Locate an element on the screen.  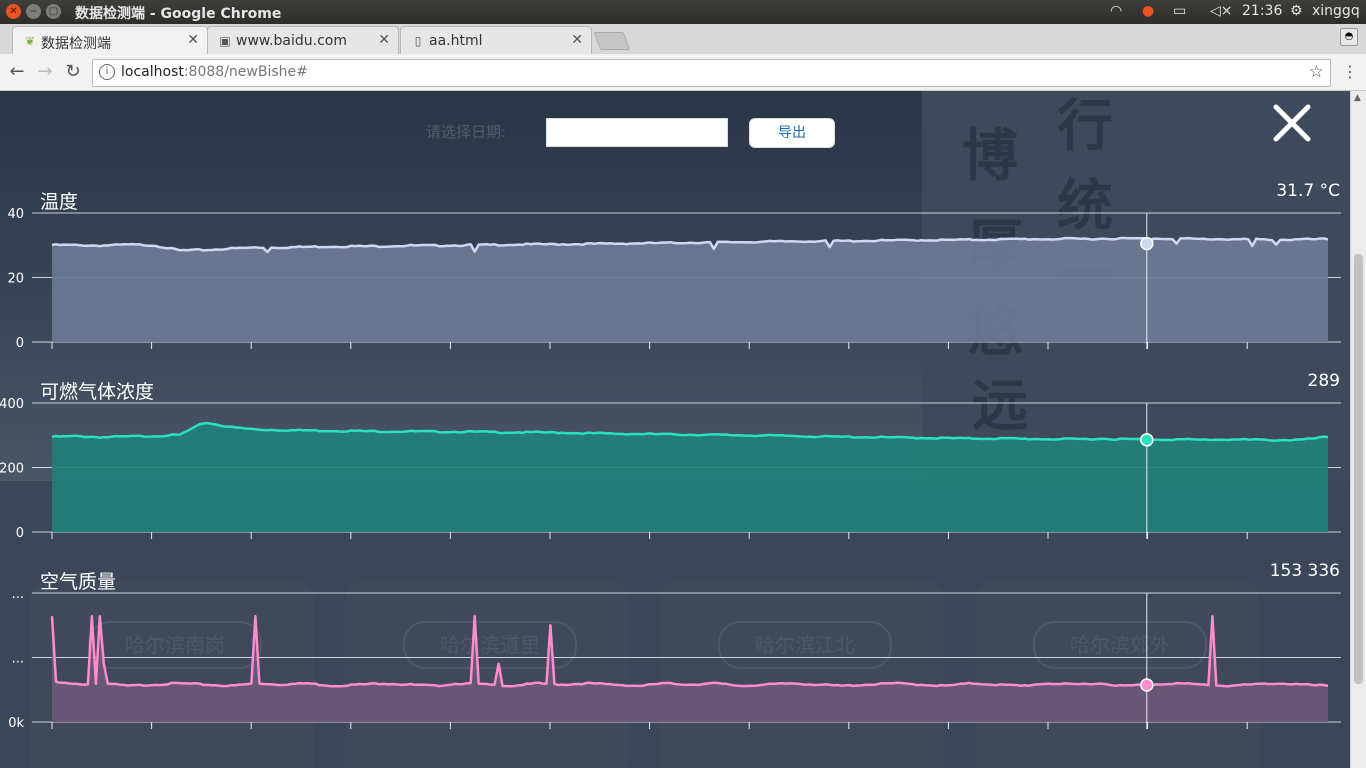
bookmark-star-icon: ☆ is located at coordinates (1316, 72).